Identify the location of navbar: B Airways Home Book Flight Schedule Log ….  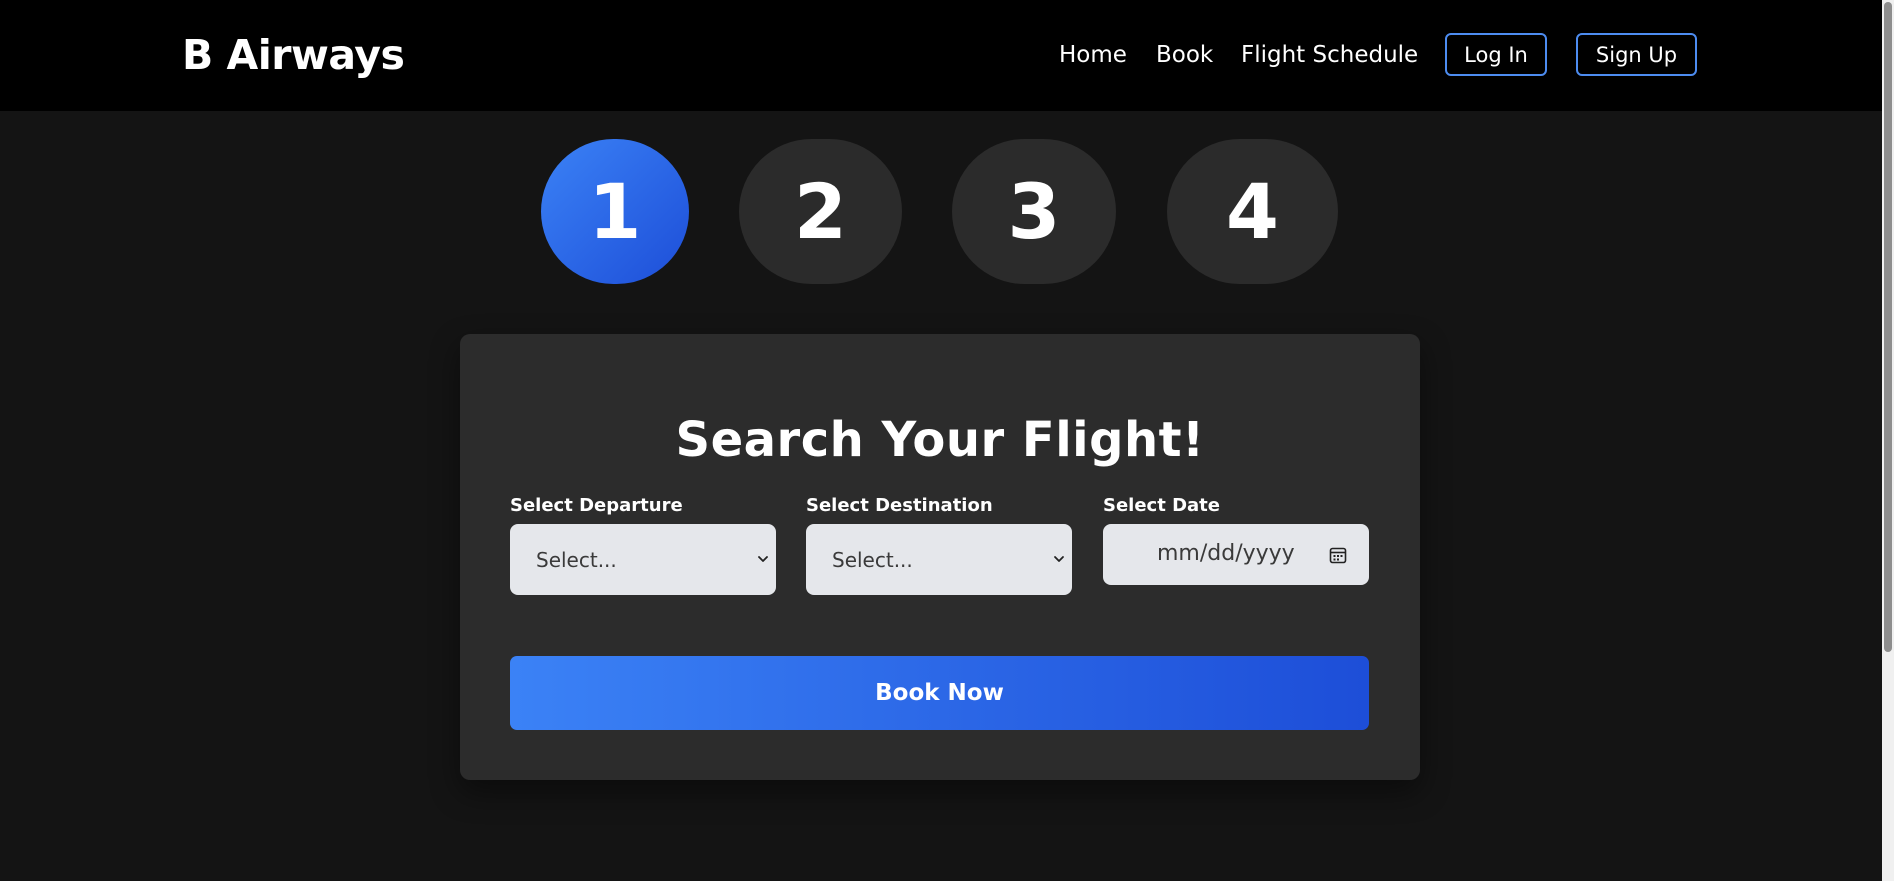
(947, 55).